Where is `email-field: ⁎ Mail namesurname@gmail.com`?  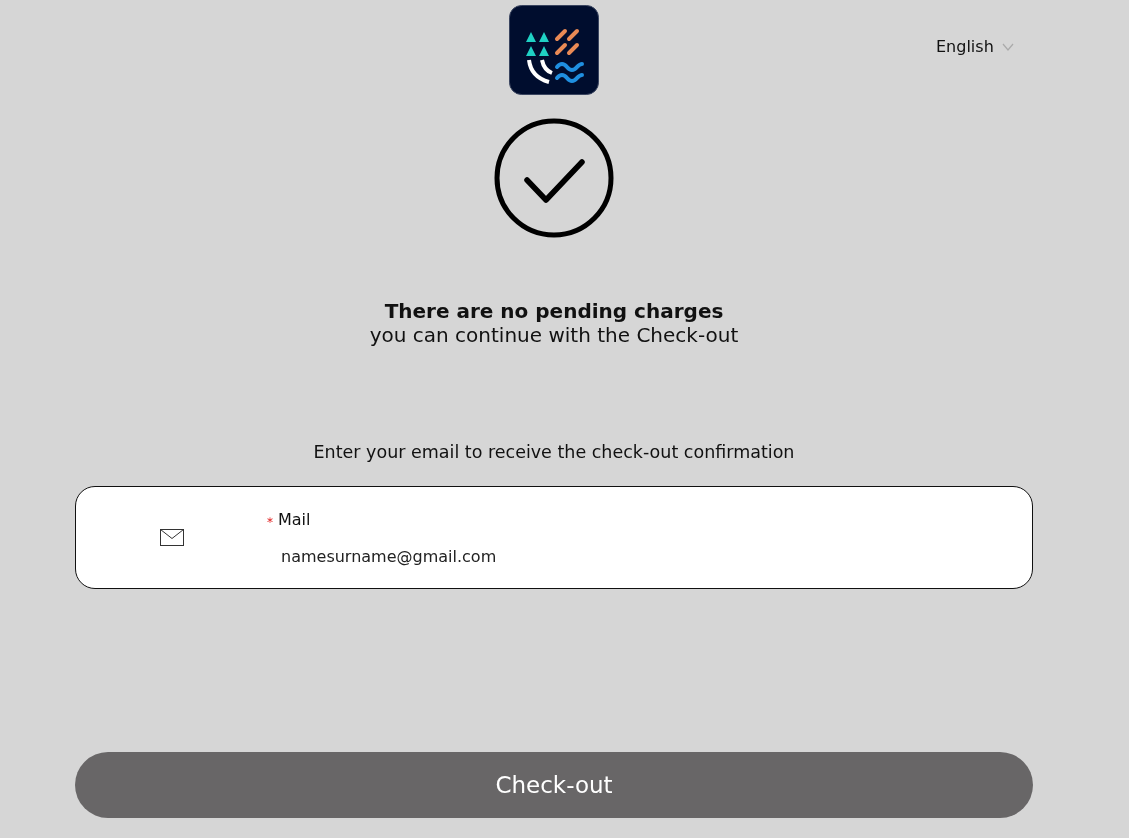
email-field: ⁎ Mail namesurname@gmail.com is located at coordinates (554, 537).